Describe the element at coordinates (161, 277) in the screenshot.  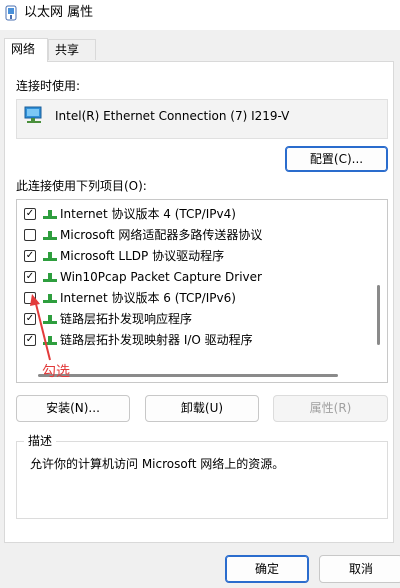
I see `item-label: Win10Pcap Packet Capture Driver` at that location.